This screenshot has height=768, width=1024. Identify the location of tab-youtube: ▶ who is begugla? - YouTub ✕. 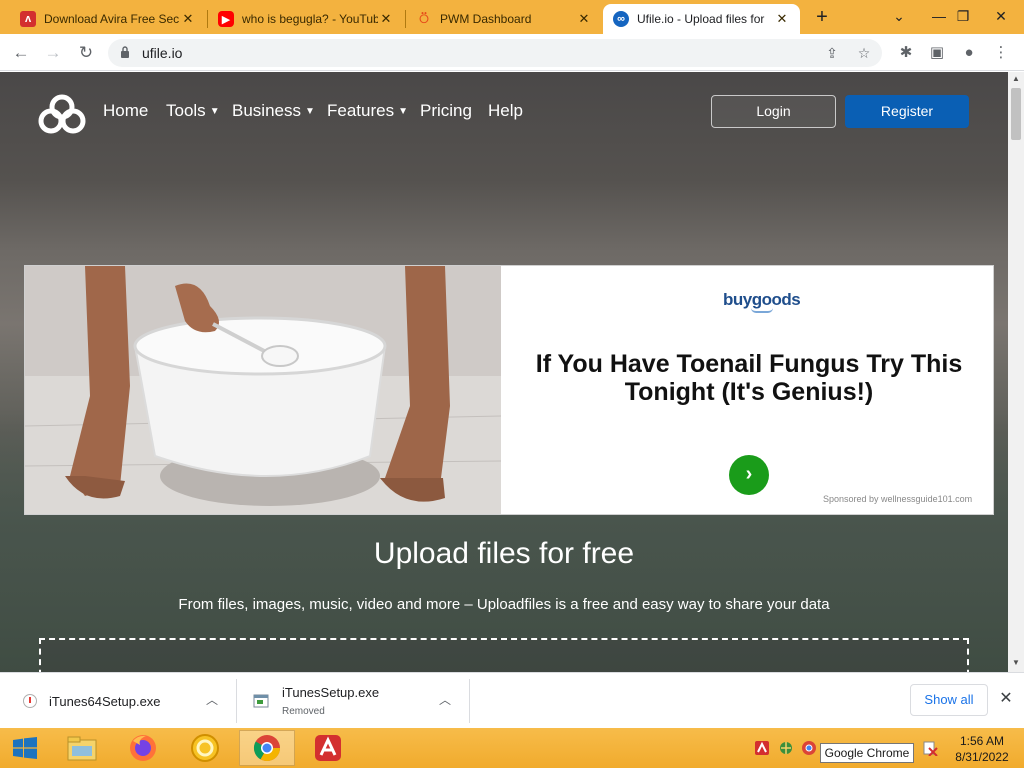
(306, 19).